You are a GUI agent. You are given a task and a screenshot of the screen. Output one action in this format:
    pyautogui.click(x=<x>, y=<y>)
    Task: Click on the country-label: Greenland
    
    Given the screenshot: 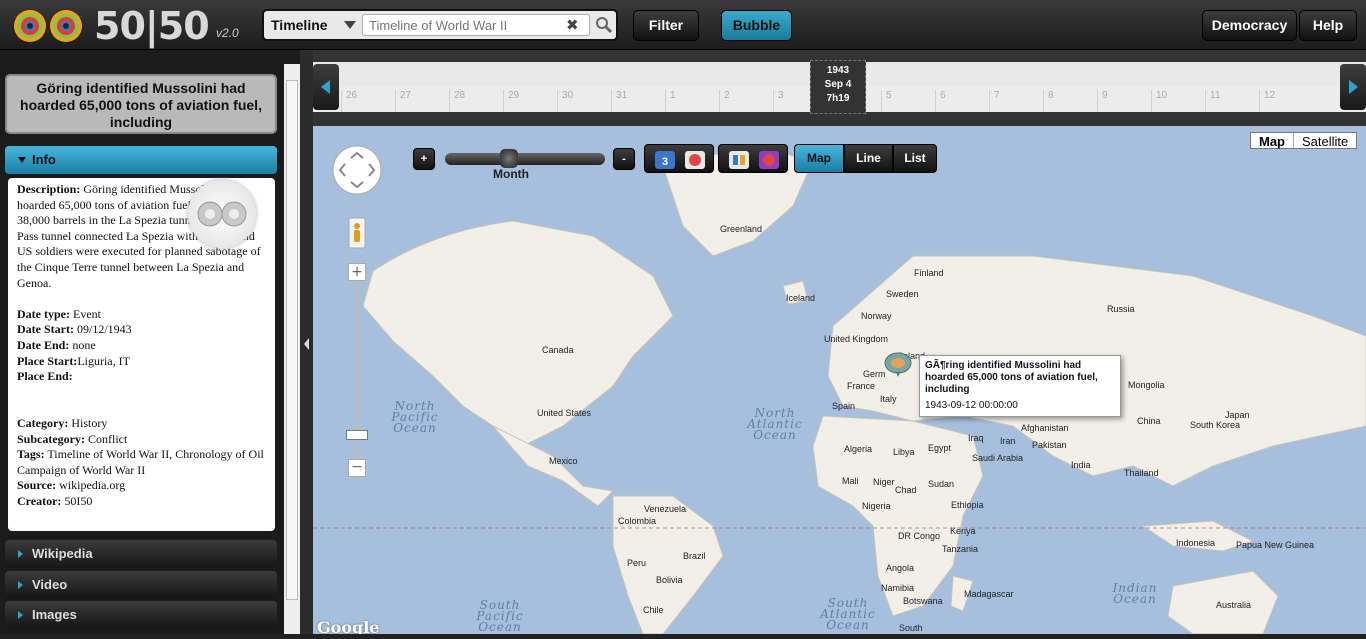 What is the action you would take?
    pyautogui.click(x=741, y=229)
    